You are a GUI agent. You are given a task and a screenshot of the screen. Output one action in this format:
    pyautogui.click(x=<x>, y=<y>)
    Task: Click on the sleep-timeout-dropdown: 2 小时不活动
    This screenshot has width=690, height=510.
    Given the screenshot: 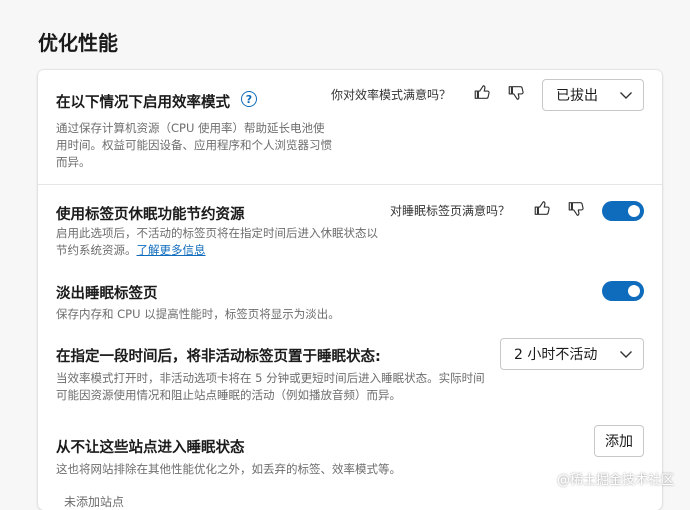 What is the action you would take?
    pyautogui.click(x=572, y=354)
    